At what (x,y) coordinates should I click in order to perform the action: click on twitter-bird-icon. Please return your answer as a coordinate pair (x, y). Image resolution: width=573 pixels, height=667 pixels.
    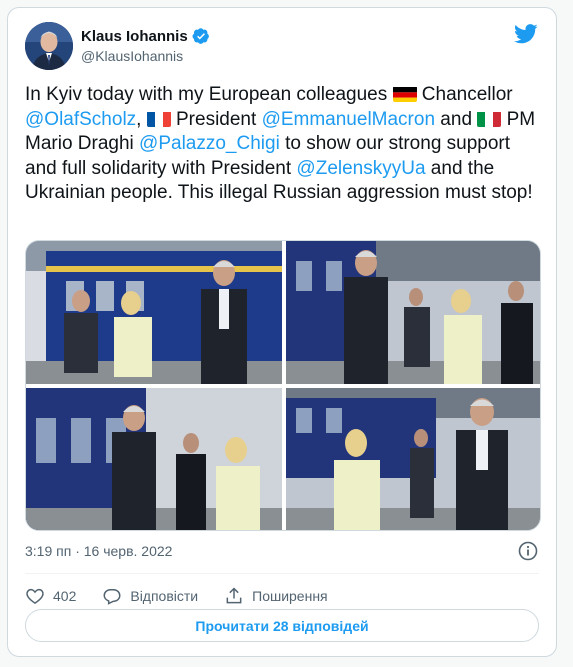
    Looking at the image, I should click on (526, 34).